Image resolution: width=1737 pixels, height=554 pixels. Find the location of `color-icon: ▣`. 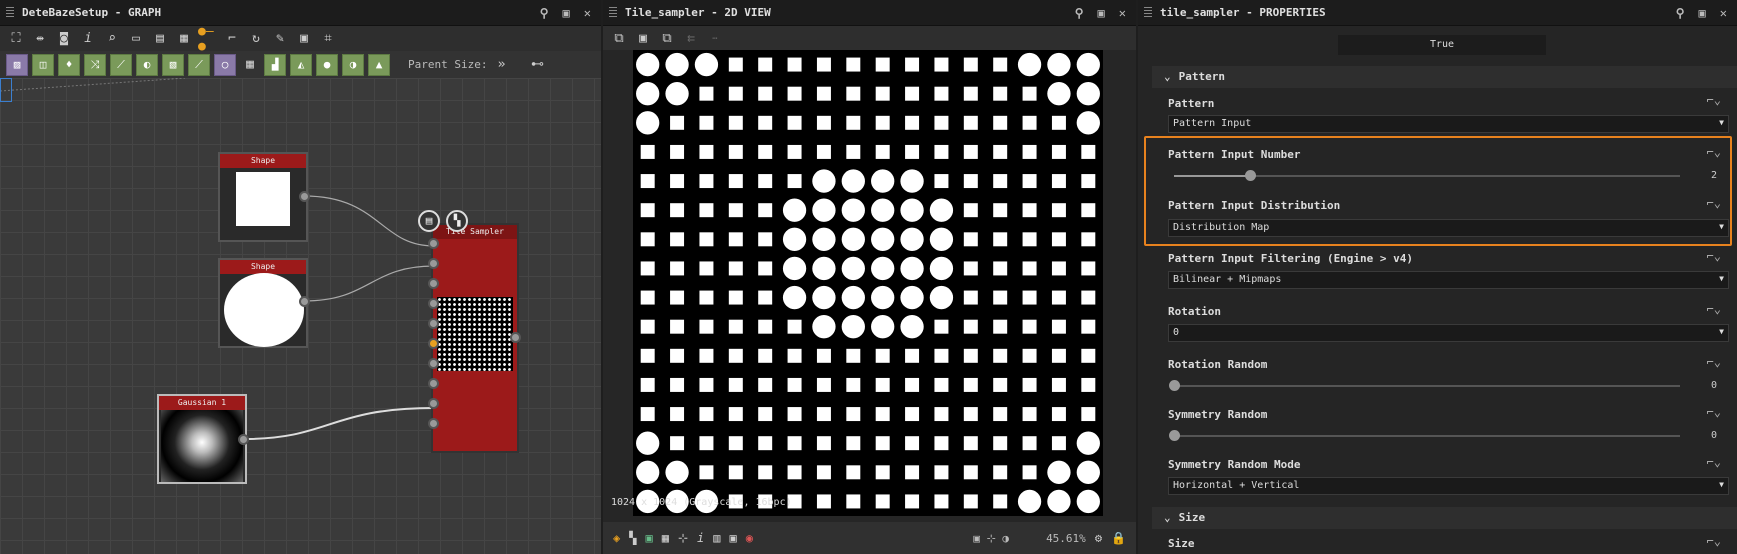

color-icon: ▣ is located at coordinates (648, 538).